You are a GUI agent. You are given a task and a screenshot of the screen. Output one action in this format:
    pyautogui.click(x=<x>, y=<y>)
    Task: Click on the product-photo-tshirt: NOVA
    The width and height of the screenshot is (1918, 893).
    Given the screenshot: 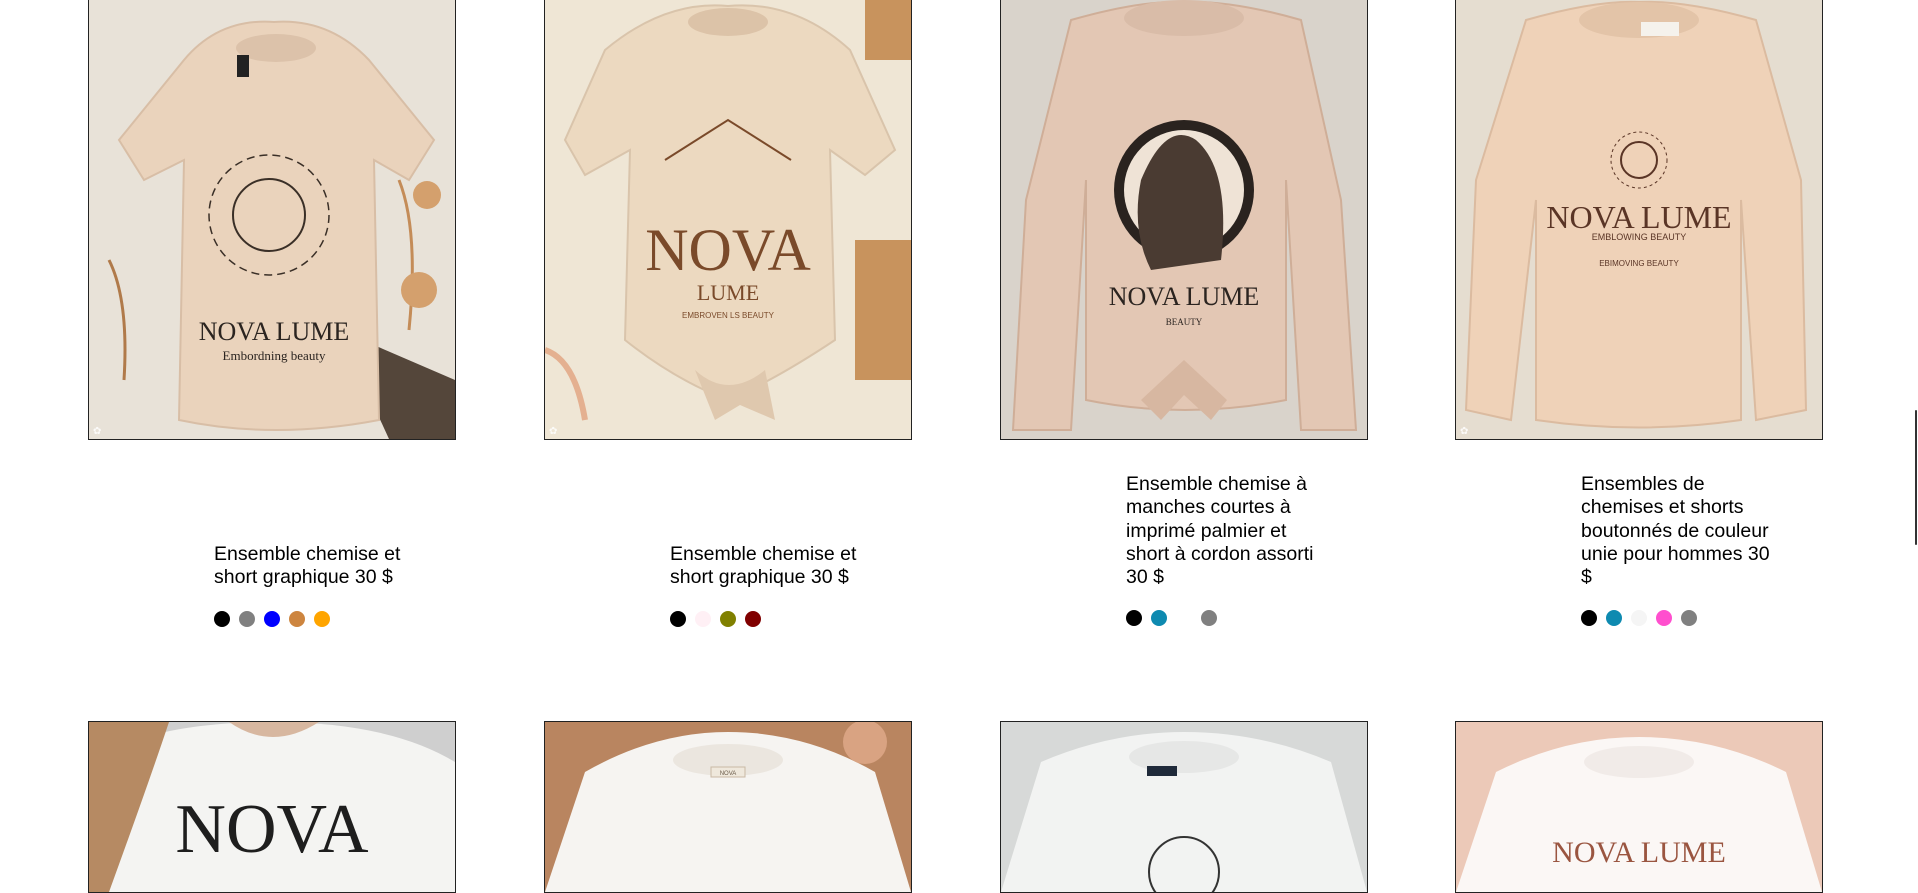 What is the action you would take?
    pyautogui.click(x=728, y=807)
    